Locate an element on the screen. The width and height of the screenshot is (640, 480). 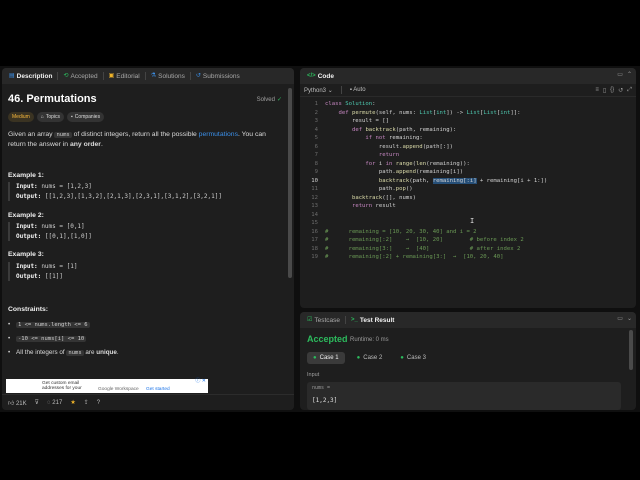
comments-button: ◌ 217 is located at coordinates (54, 403).